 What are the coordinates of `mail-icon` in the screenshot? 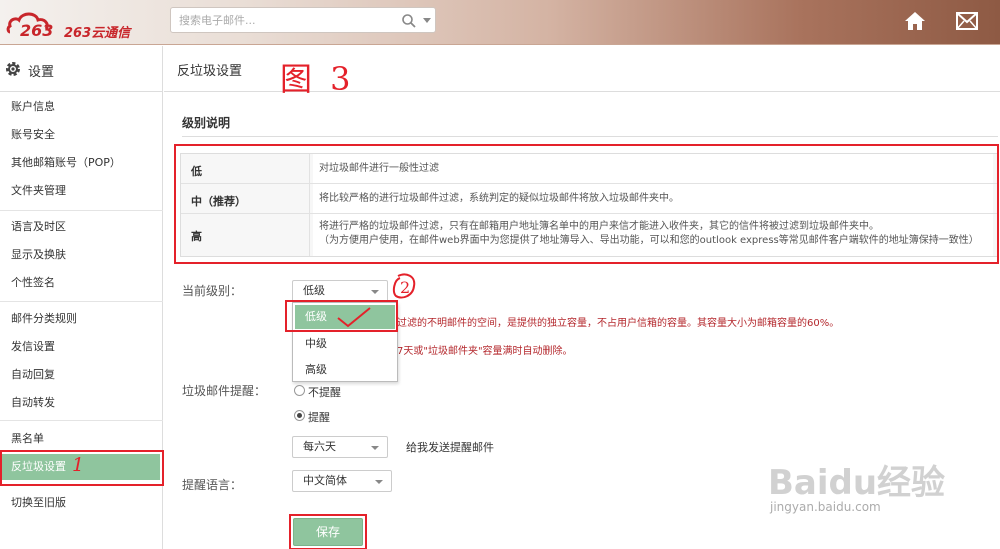 It's located at (967, 21).